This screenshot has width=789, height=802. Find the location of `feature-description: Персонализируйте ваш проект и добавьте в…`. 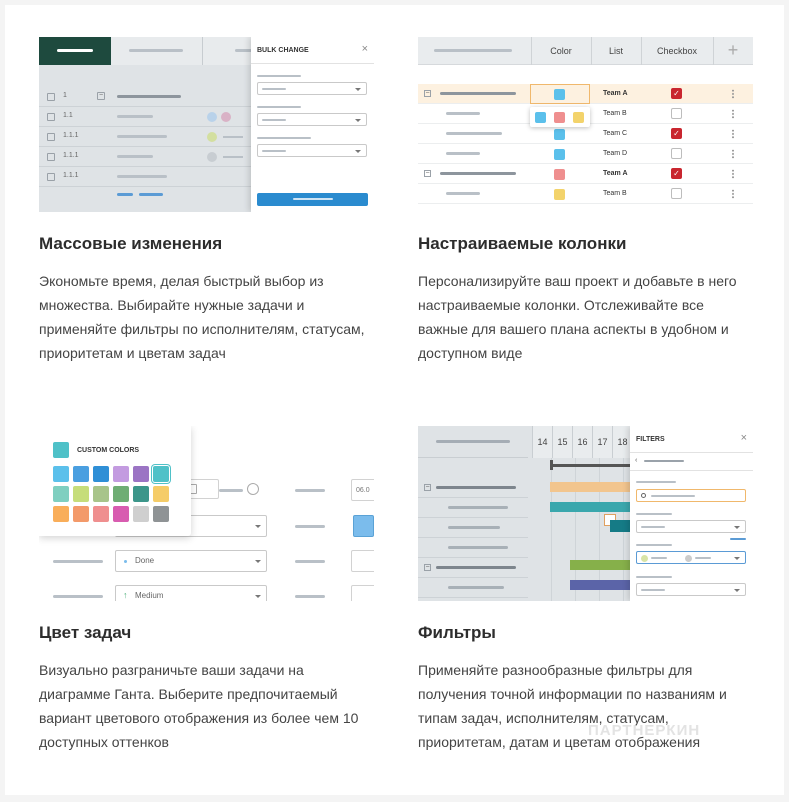

feature-description: Персонализируйте ваш проект и добавьте в… is located at coordinates (577, 317).